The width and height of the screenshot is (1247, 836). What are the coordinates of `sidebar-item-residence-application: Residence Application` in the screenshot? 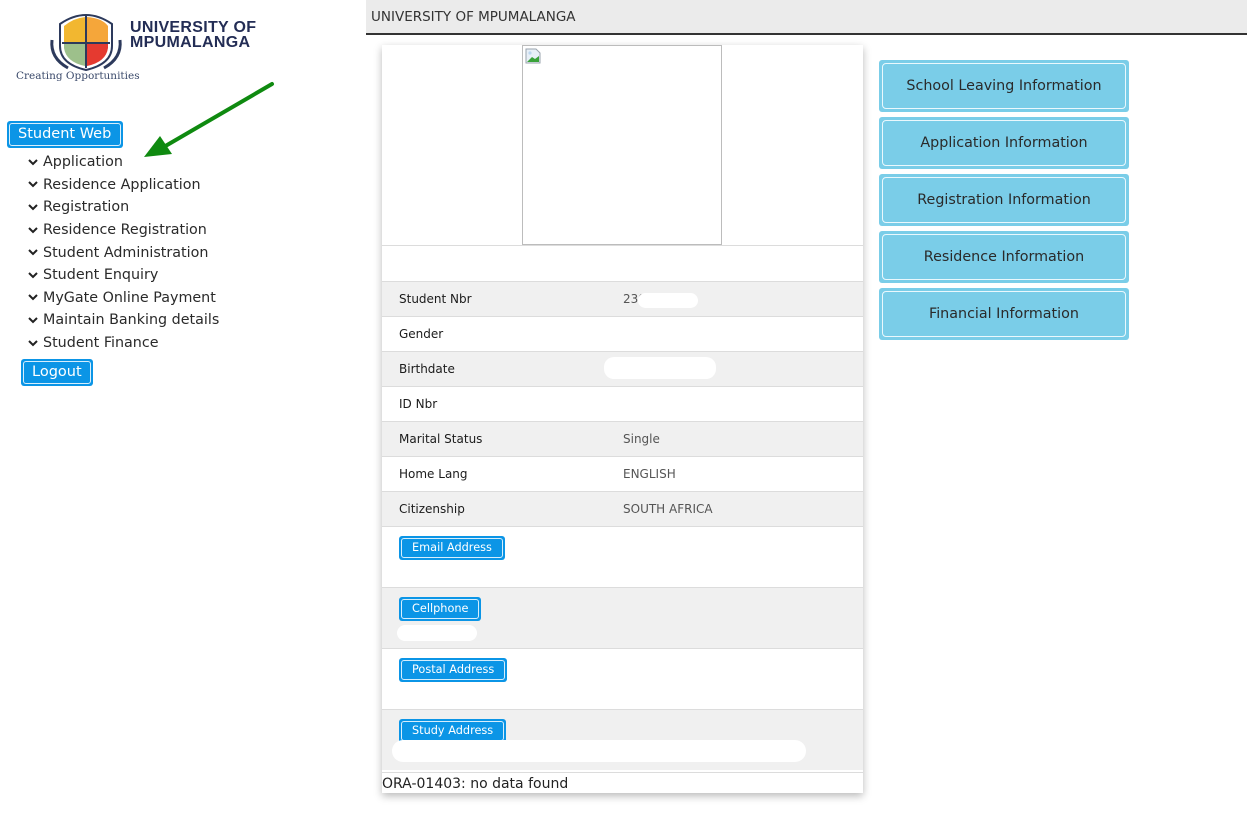 It's located at (123, 185).